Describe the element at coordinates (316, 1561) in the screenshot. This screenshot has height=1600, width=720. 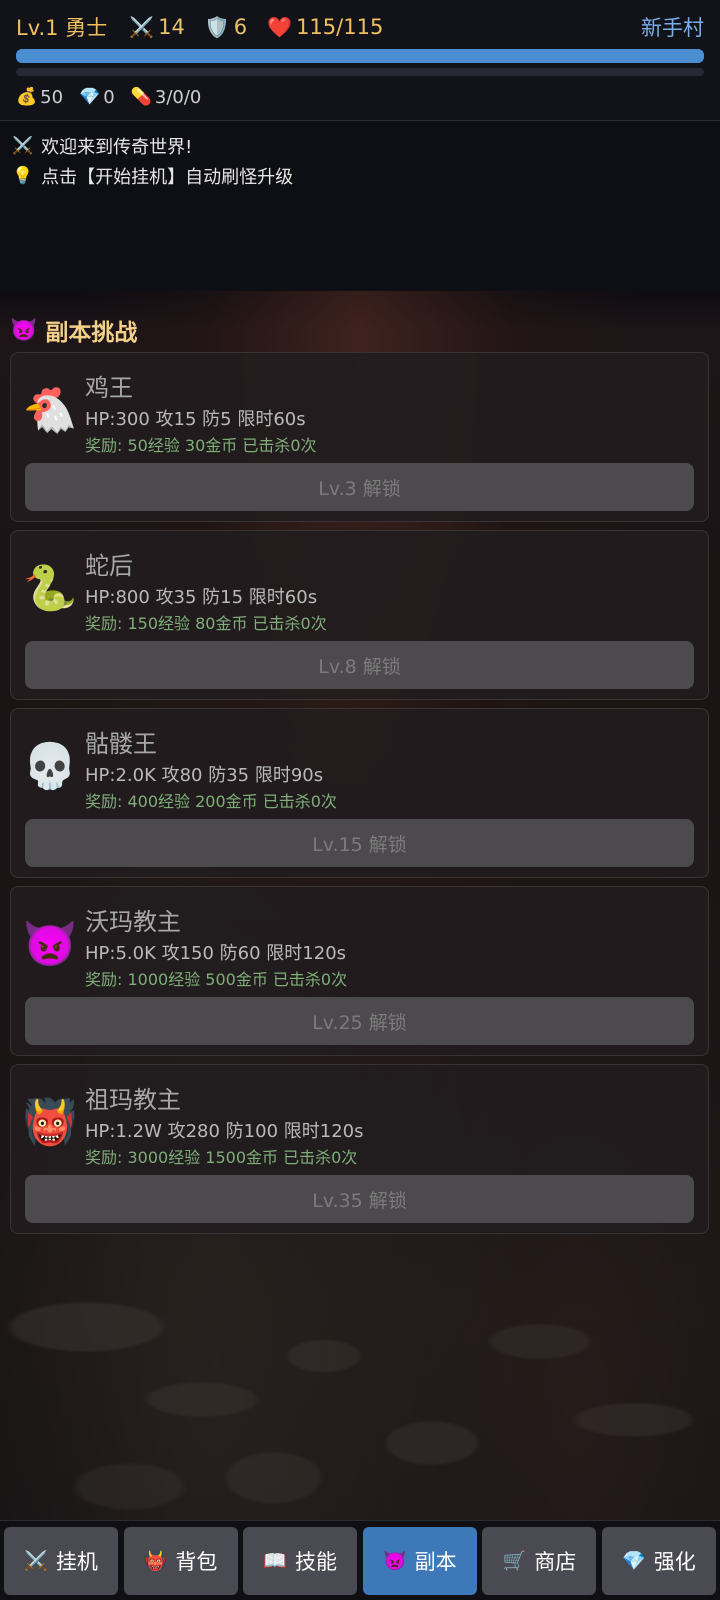
I see `nav-label: 技能` at that location.